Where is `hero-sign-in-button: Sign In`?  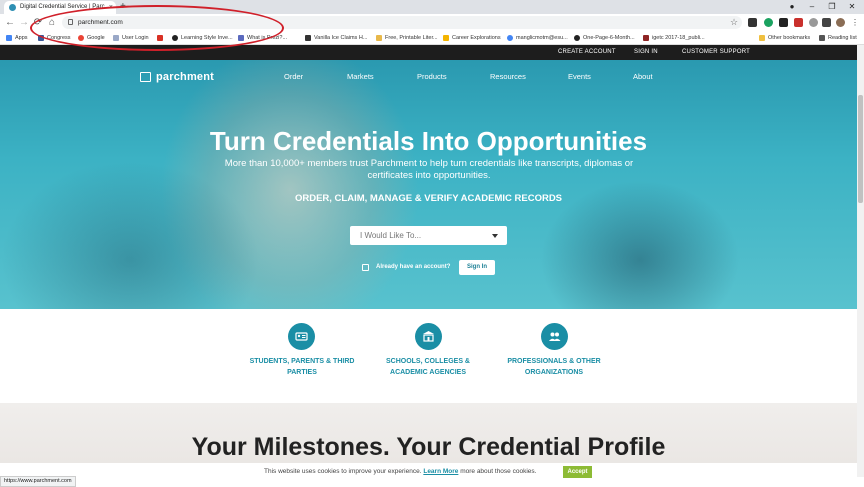 hero-sign-in-button: Sign In is located at coordinates (477, 267).